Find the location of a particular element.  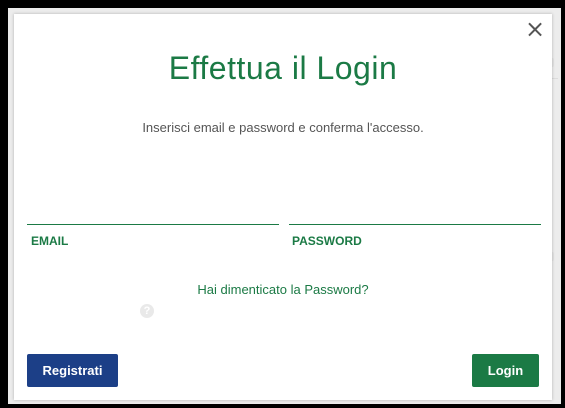

password-field is located at coordinates (415, 213).